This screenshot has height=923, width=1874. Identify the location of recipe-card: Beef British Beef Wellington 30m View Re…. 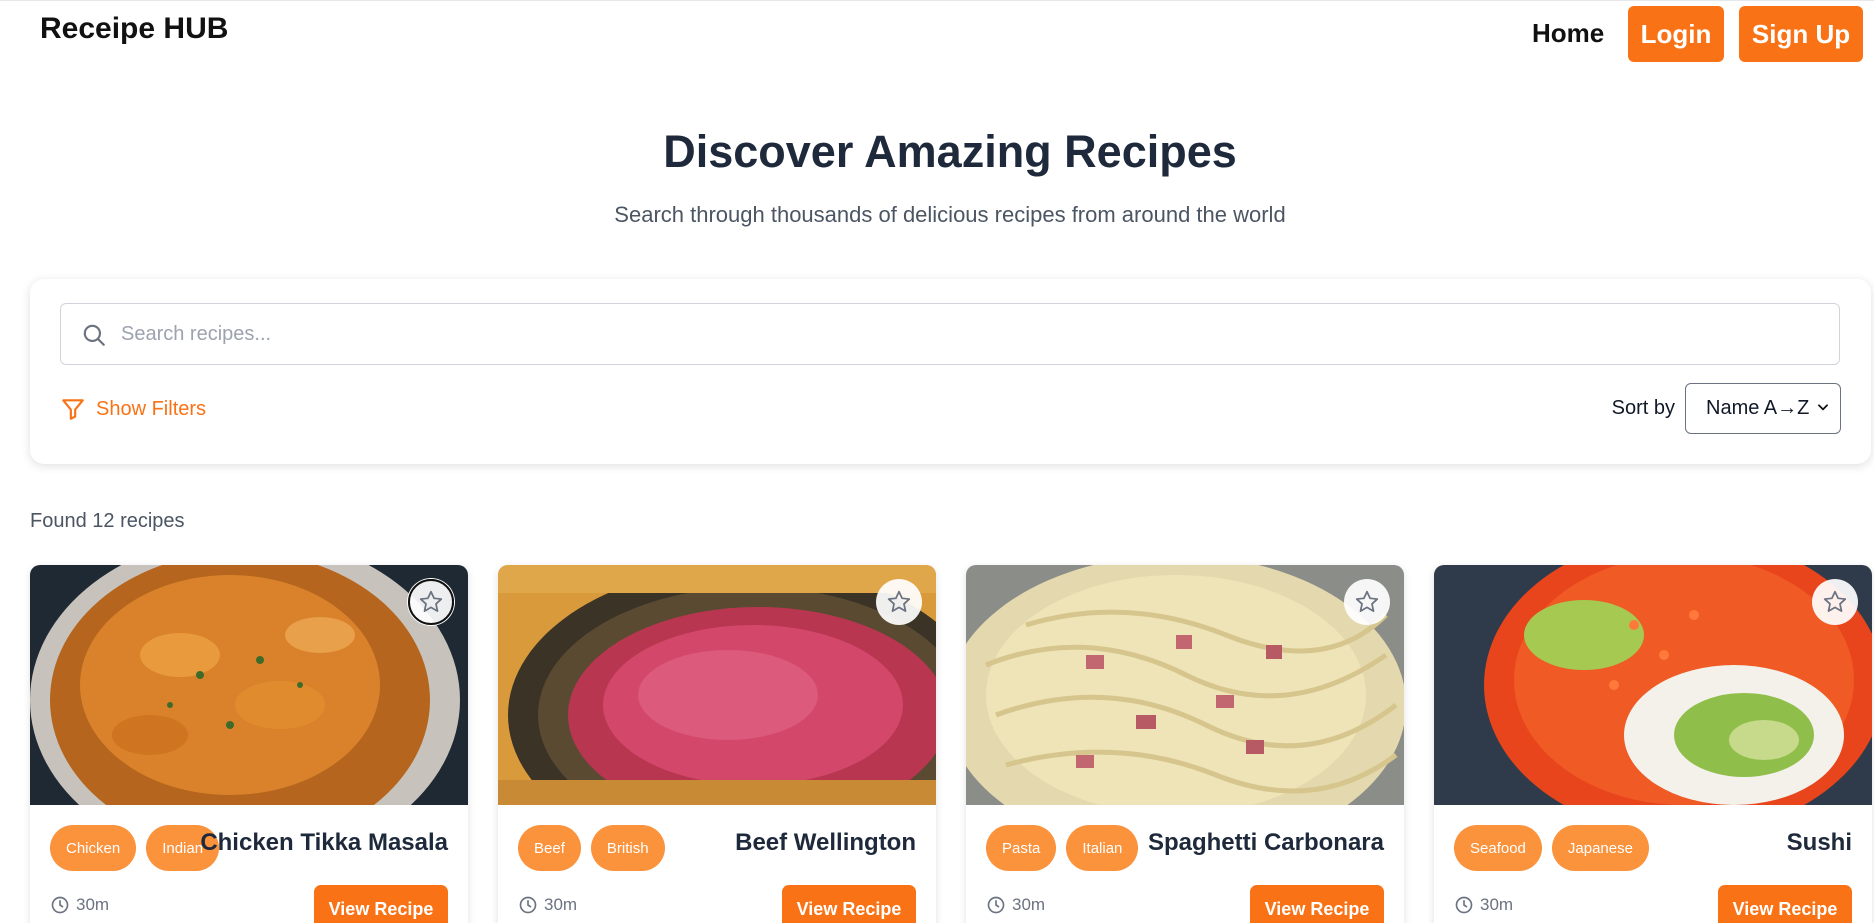
(717, 744).